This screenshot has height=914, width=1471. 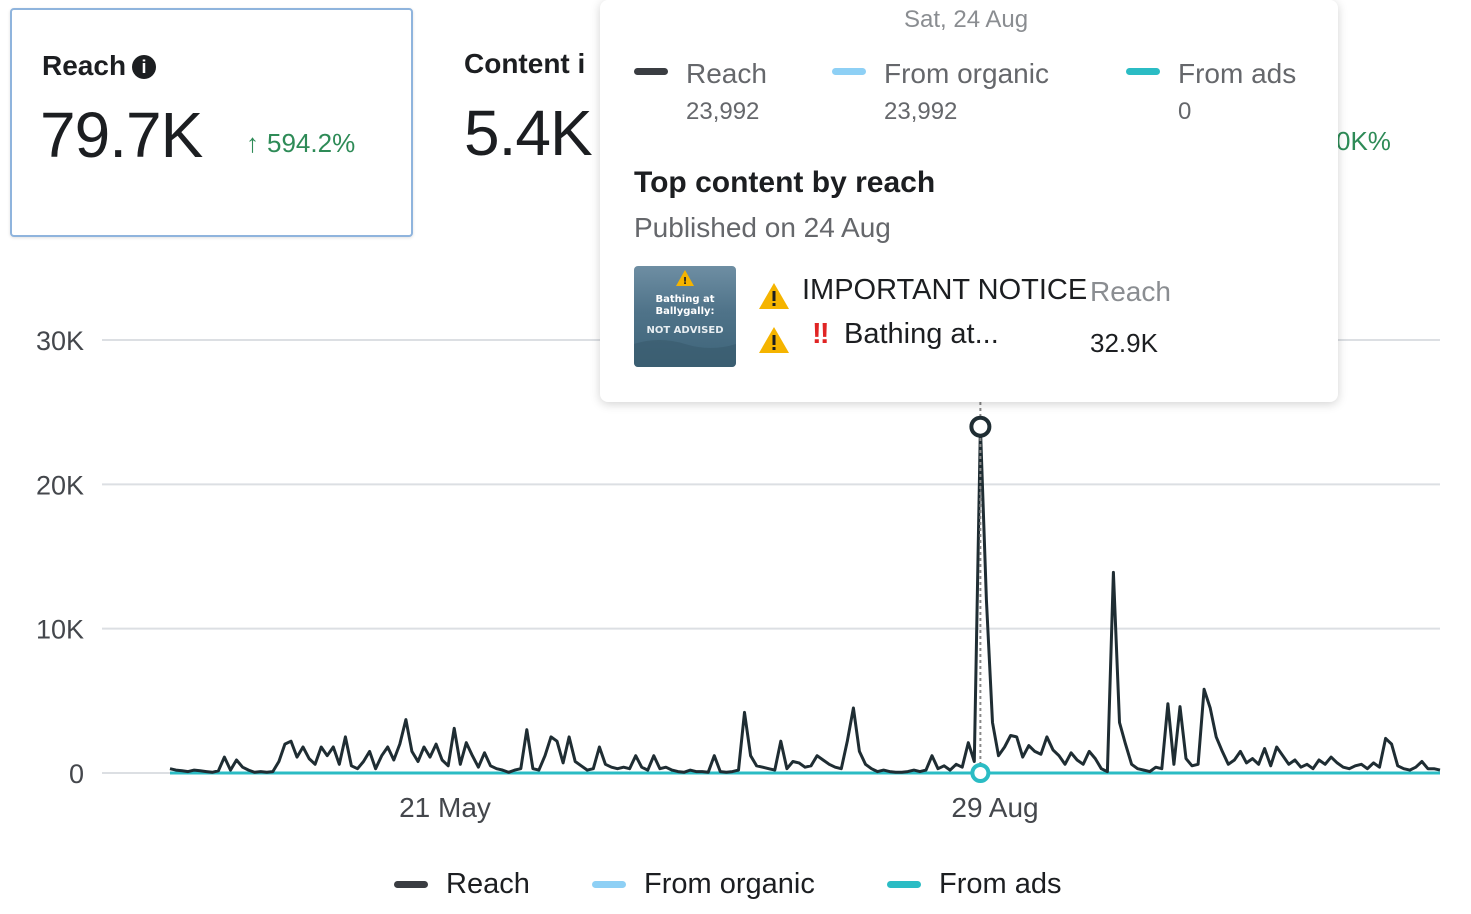 I want to click on post-reach-value: 32.9K, so click(x=1124, y=343).